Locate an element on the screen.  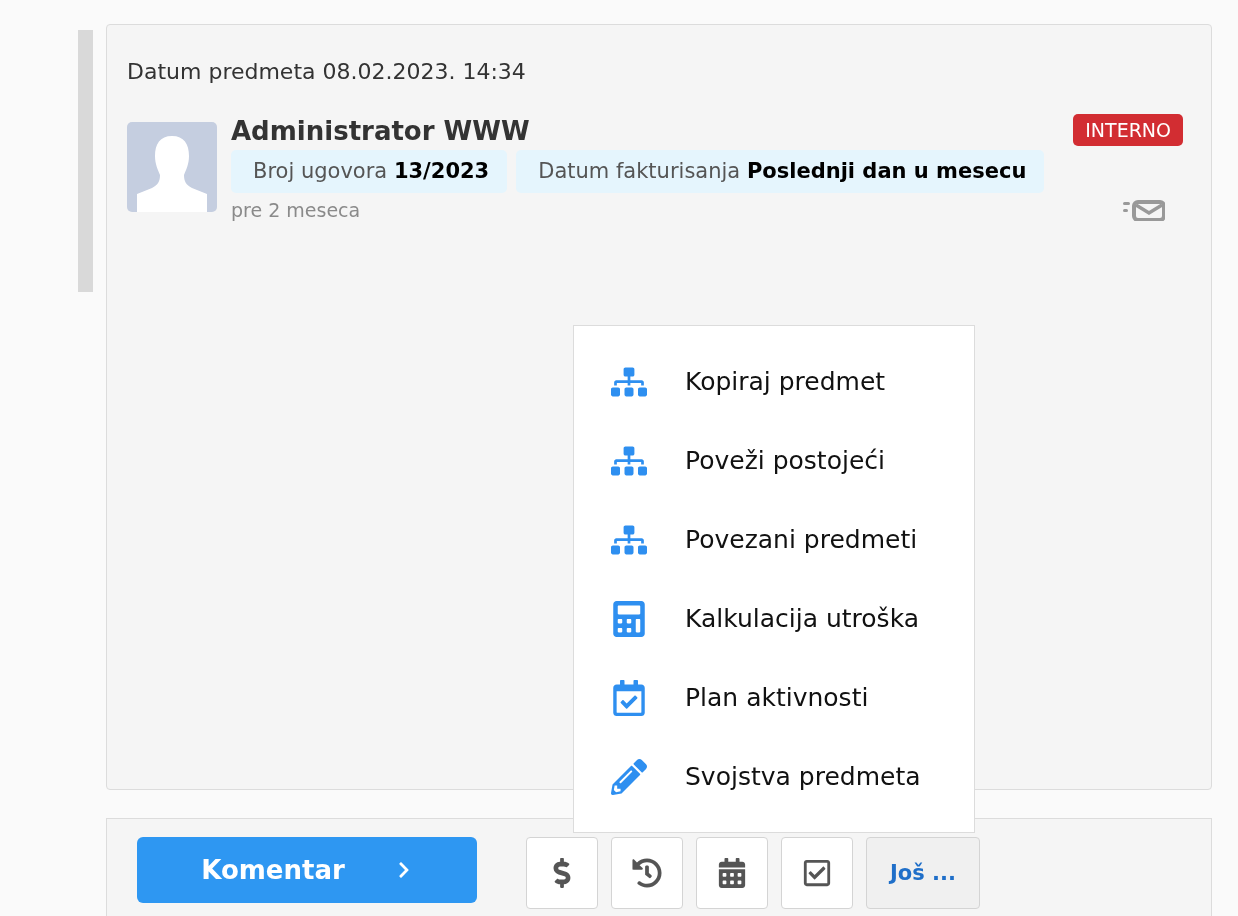
calendar-icon is located at coordinates (732, 873).